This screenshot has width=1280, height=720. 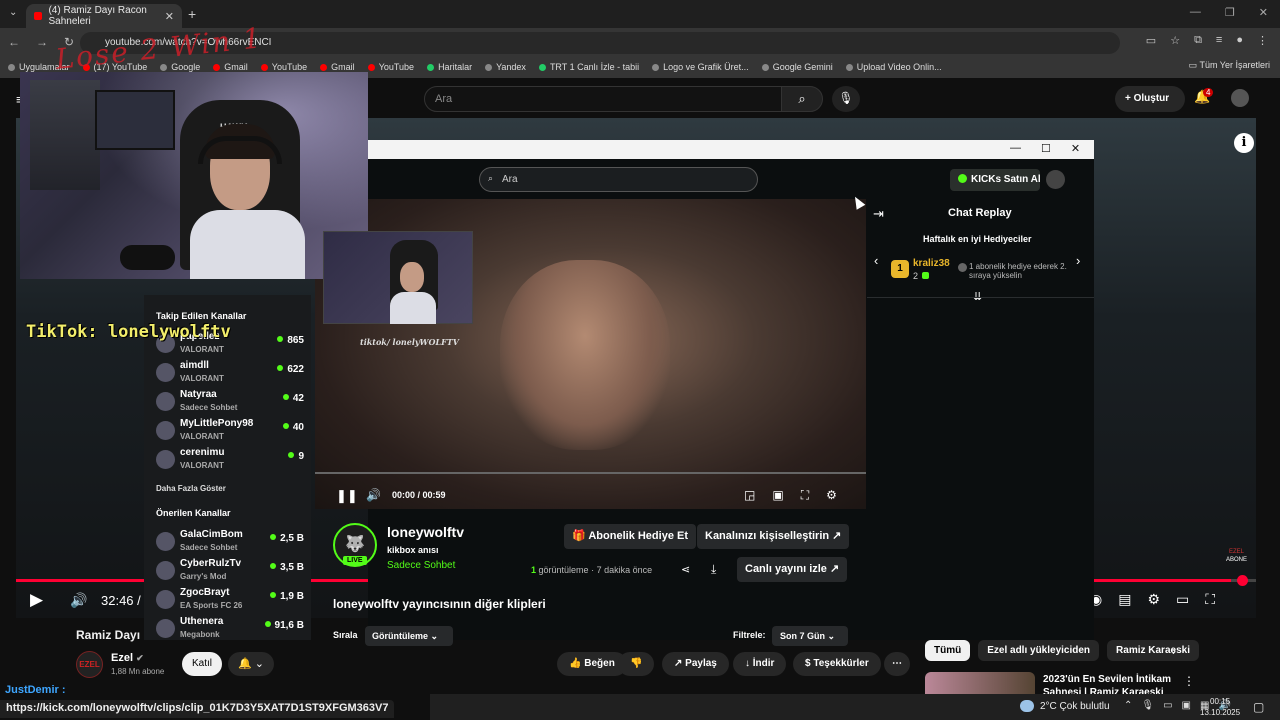 I want to click on hd-icon: ▣, so click(x=1186, y=705).